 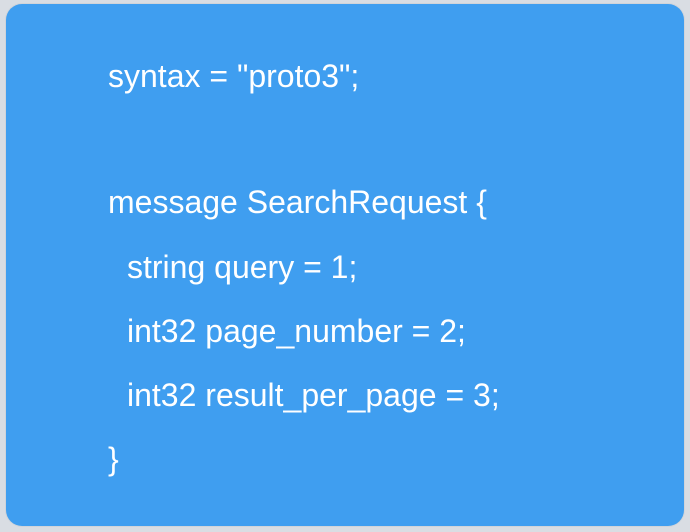 What do you see at coordinates (234, 76) in the screenshot?
I see `code-line-syntax: syntax = "proto3";` at bounding box center [234, 76].